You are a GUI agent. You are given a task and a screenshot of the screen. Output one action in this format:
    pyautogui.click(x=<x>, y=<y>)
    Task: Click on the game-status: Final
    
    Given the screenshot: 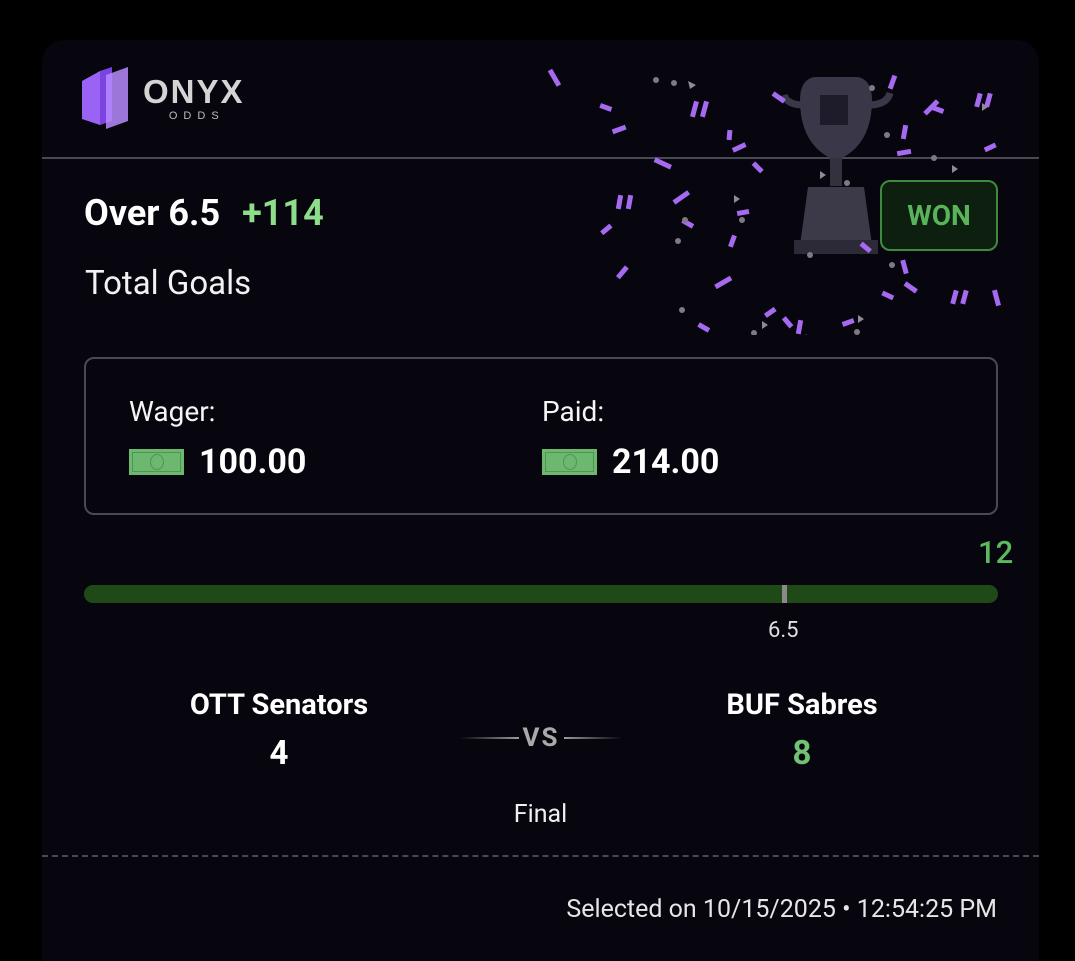 What is the action you would take?
    pyautogui.click(x=540, y=814)
    